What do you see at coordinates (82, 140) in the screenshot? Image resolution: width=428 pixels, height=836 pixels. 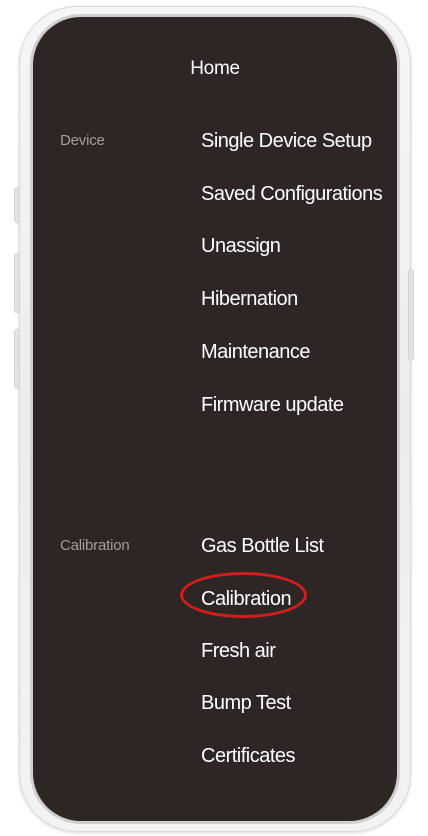 I see `section-label-device: Device` at bounding box center [82, 140].